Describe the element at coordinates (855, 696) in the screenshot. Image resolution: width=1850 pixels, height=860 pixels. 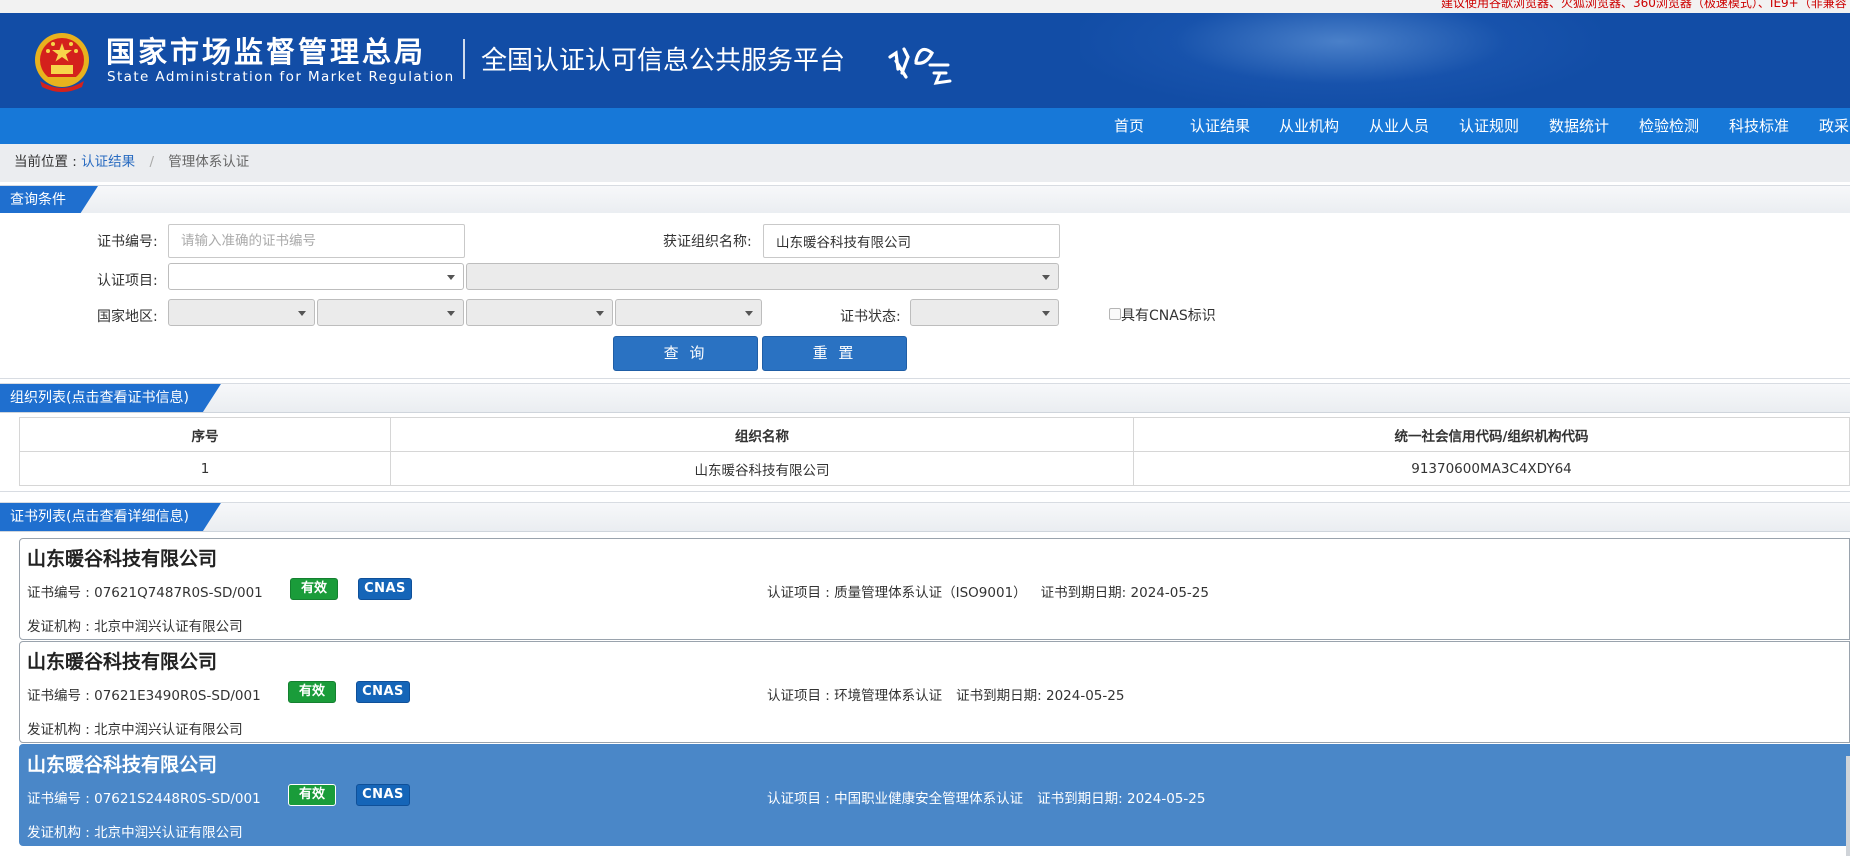
I see `cert-project: 认证项目 : 环境管理体系认证` at that location.